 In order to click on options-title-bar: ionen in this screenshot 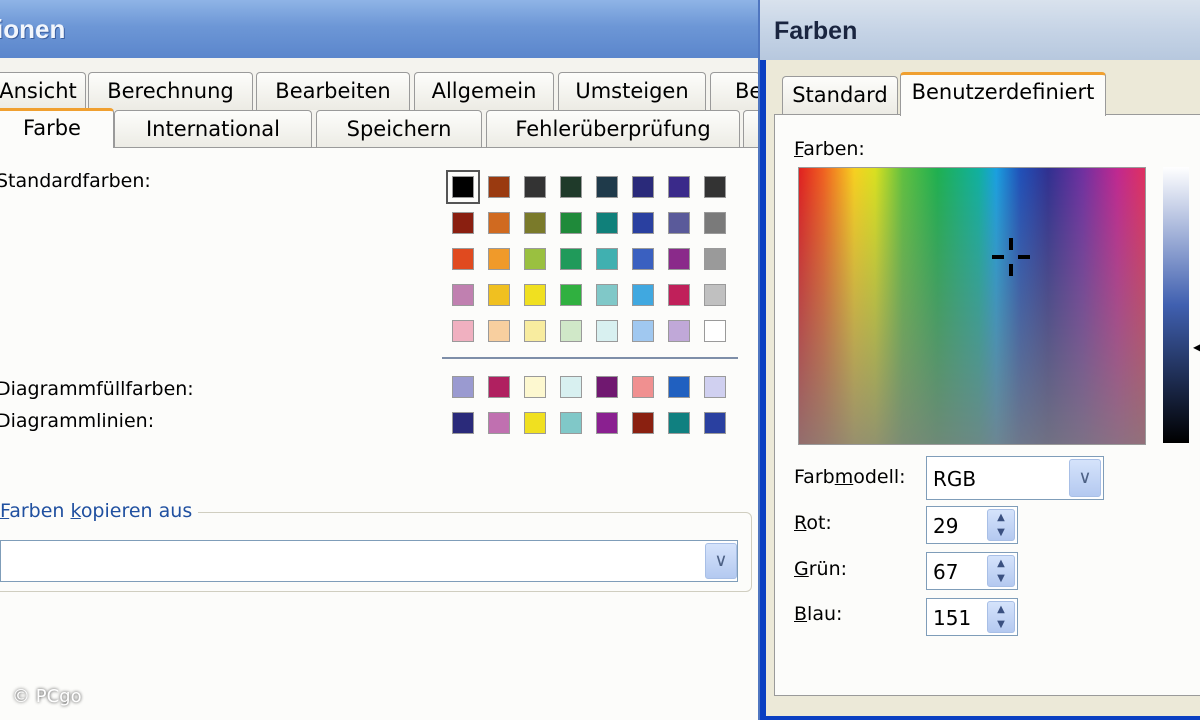, I will do `click(380, 29)`.